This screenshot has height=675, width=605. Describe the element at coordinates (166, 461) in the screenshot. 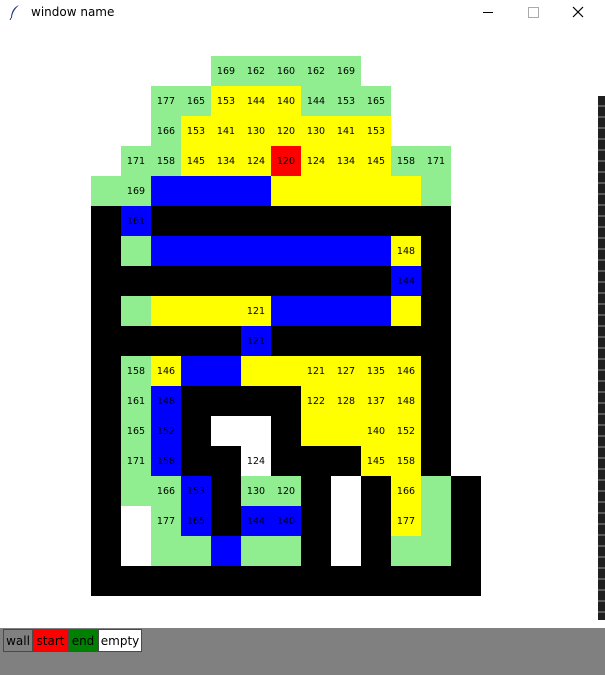

I see `frontier-cell: 158` at that location.